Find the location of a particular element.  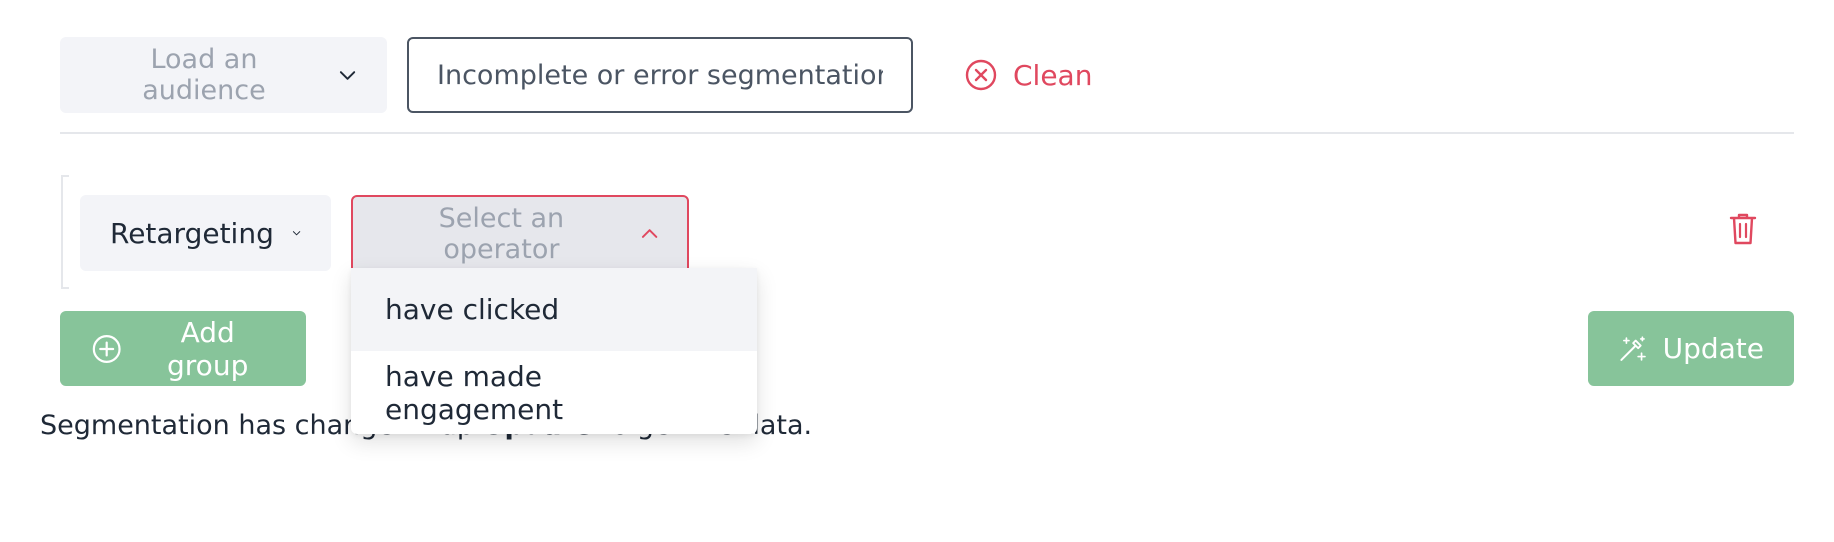

clean-button: Clean is located at coordinates (1028, 75).